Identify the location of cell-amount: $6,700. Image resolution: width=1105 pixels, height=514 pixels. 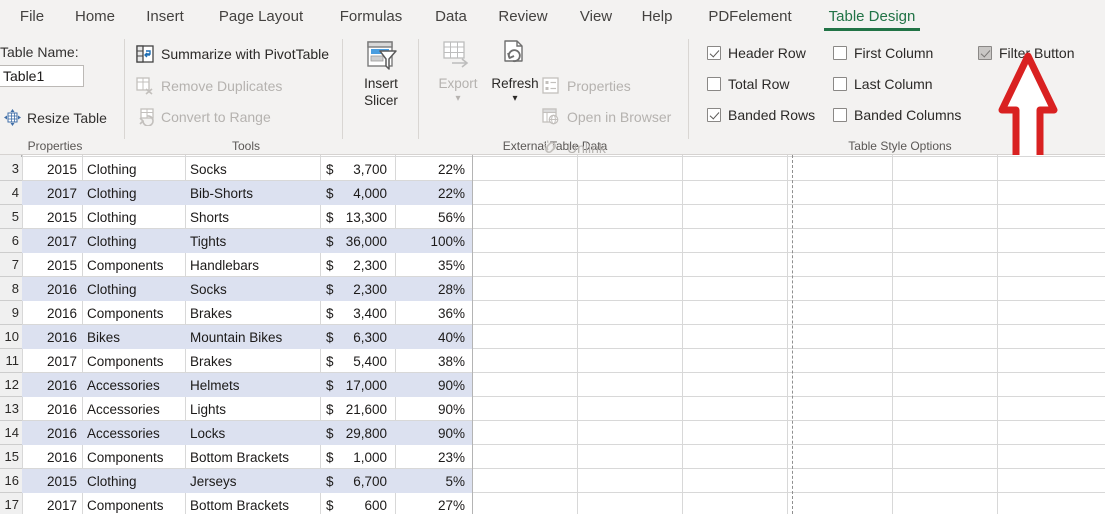
(357, 481).